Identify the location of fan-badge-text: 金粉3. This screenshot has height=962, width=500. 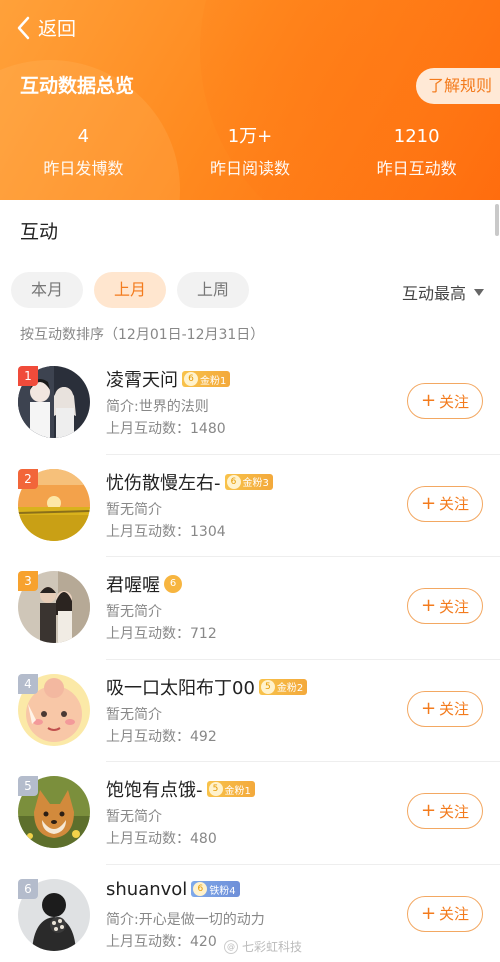
(255, 483).